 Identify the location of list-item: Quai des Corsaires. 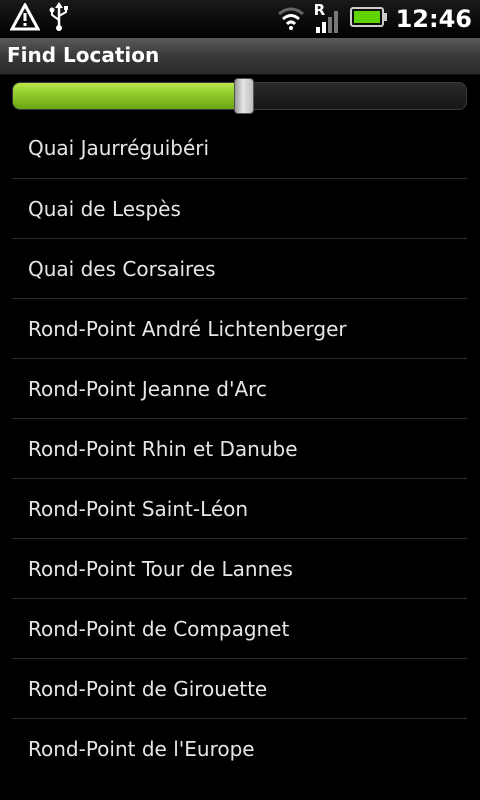
(239, 268).